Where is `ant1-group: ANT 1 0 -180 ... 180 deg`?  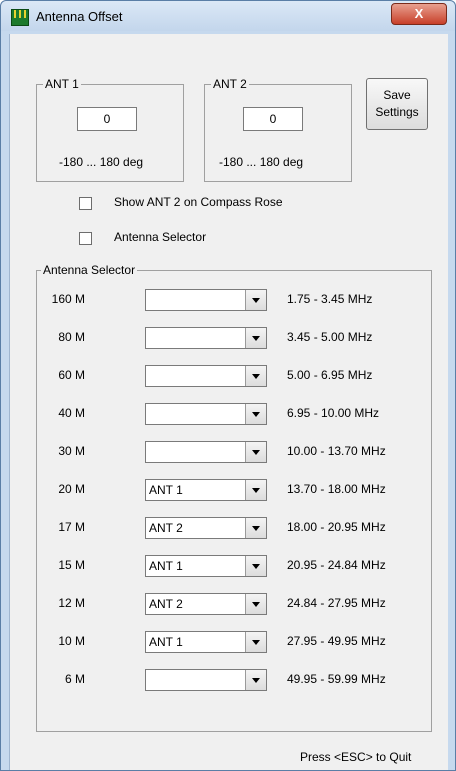
ant1-group: ANT 1 0 -180 ... 180 deg is located at coordinates (110, 129).